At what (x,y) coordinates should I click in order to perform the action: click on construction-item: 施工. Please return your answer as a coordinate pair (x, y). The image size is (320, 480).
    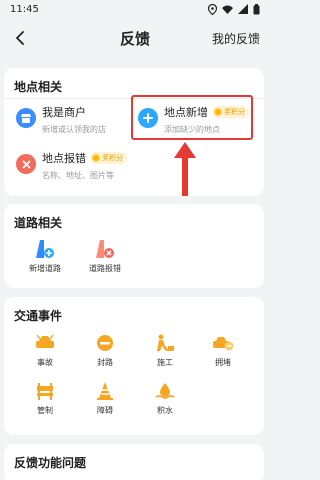
    Looking at the image, I should click on (165, 350).